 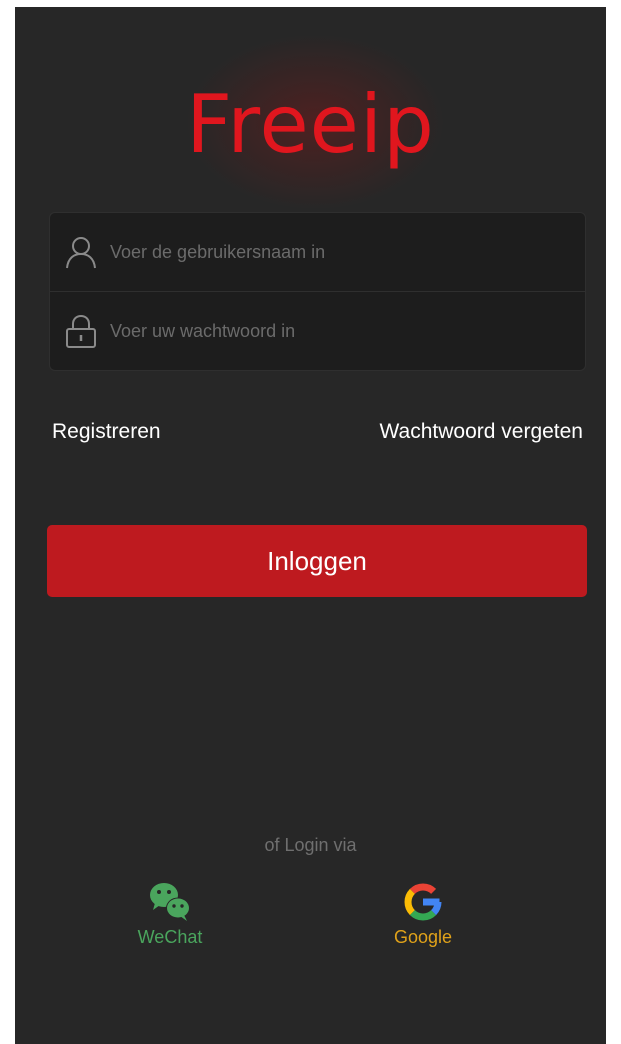 I want to click on wechat-label: WeChat, so click(x=170, y=937).